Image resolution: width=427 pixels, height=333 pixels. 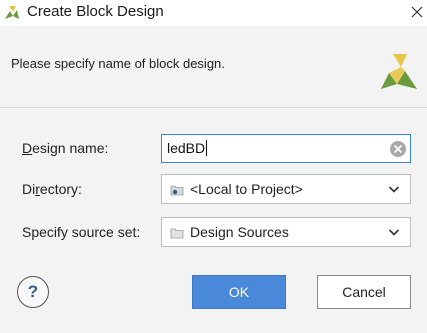 What do you see at coordinates (65, 148) in the screenshot?
I see `design-name-label: Design name:` at bounding box center [65, 148].